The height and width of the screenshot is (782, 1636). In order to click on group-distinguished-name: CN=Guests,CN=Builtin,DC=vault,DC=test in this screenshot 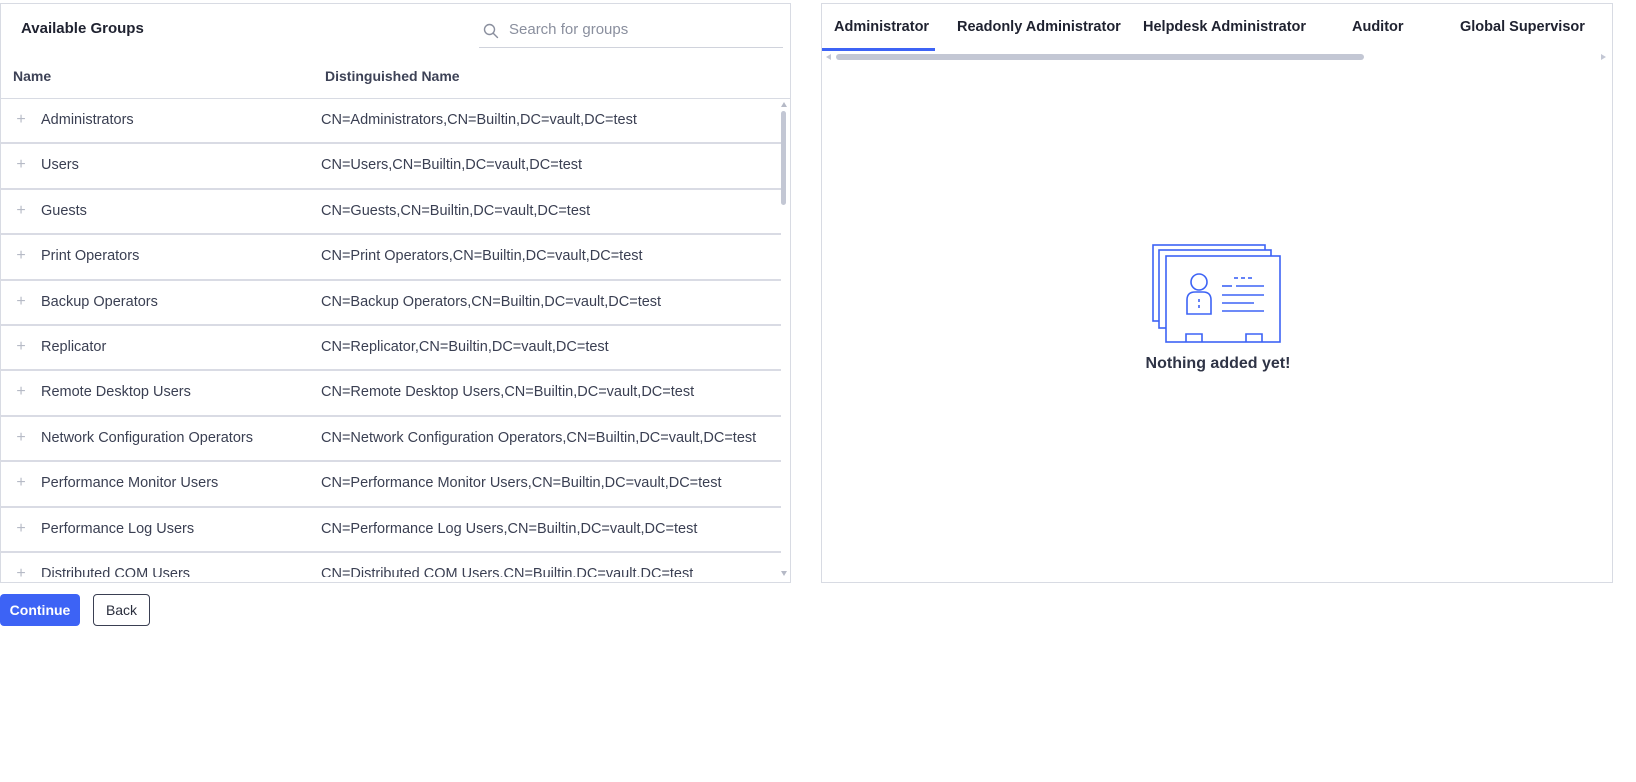, I will do `click(456, 210)`.